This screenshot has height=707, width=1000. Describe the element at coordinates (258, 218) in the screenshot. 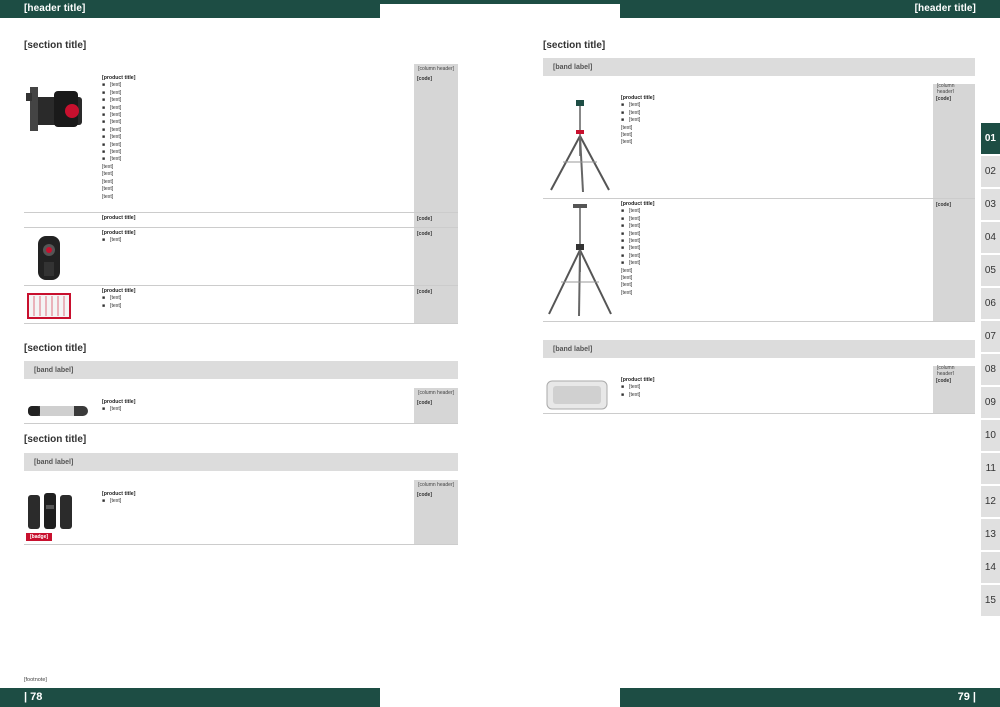

I see `product-description: [product title]` at that location.